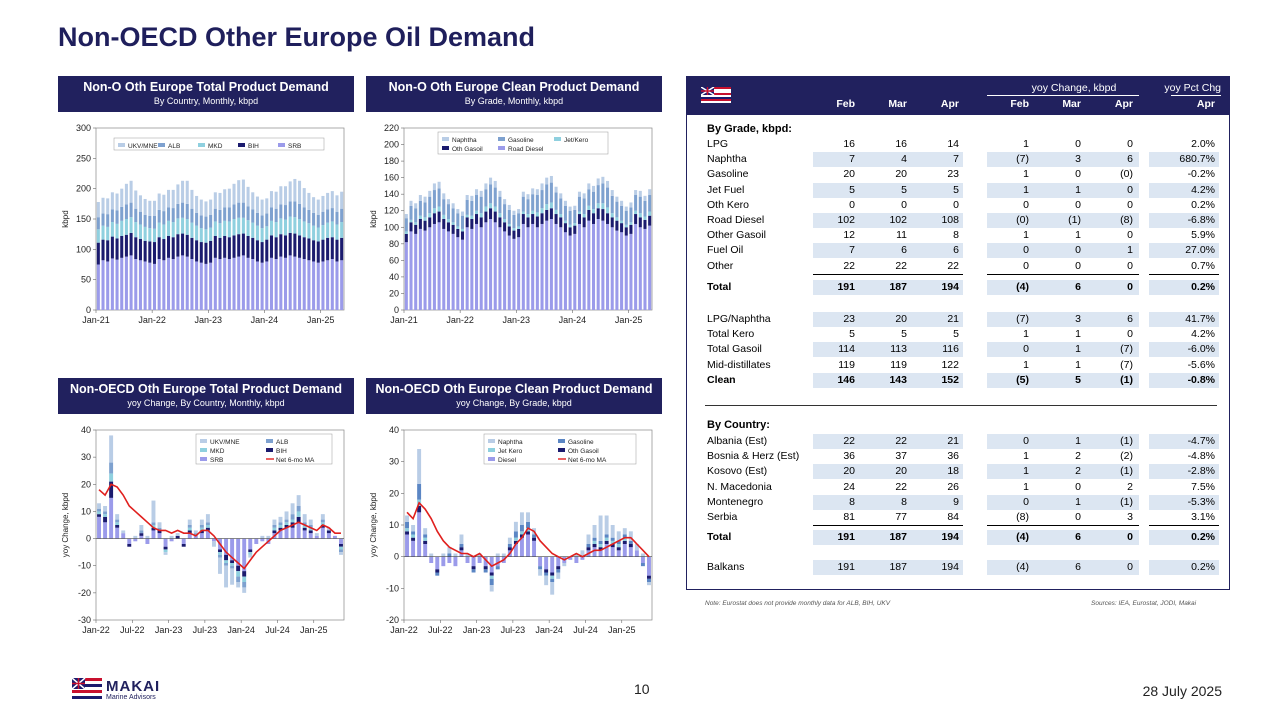 The image size is (1280, 720). What do you see at coordinates (205, 630) in the screenshot?
I see `x-tick-label: Jul-23` at bounding box center [205, 630].